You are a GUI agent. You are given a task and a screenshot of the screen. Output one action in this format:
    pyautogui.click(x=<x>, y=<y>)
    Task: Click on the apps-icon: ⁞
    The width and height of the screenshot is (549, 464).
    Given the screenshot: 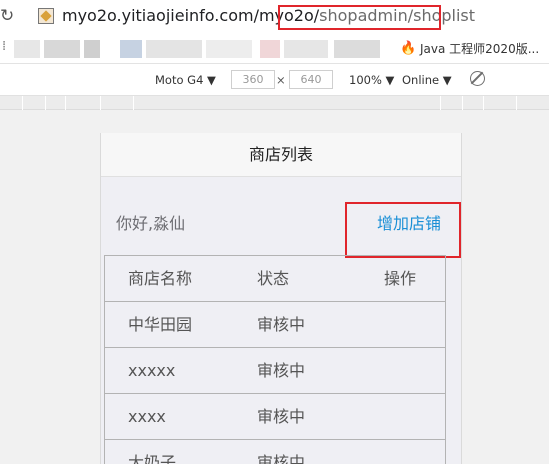 What is the action you would take?
    pyautogui.click(x=4, y=47)
    